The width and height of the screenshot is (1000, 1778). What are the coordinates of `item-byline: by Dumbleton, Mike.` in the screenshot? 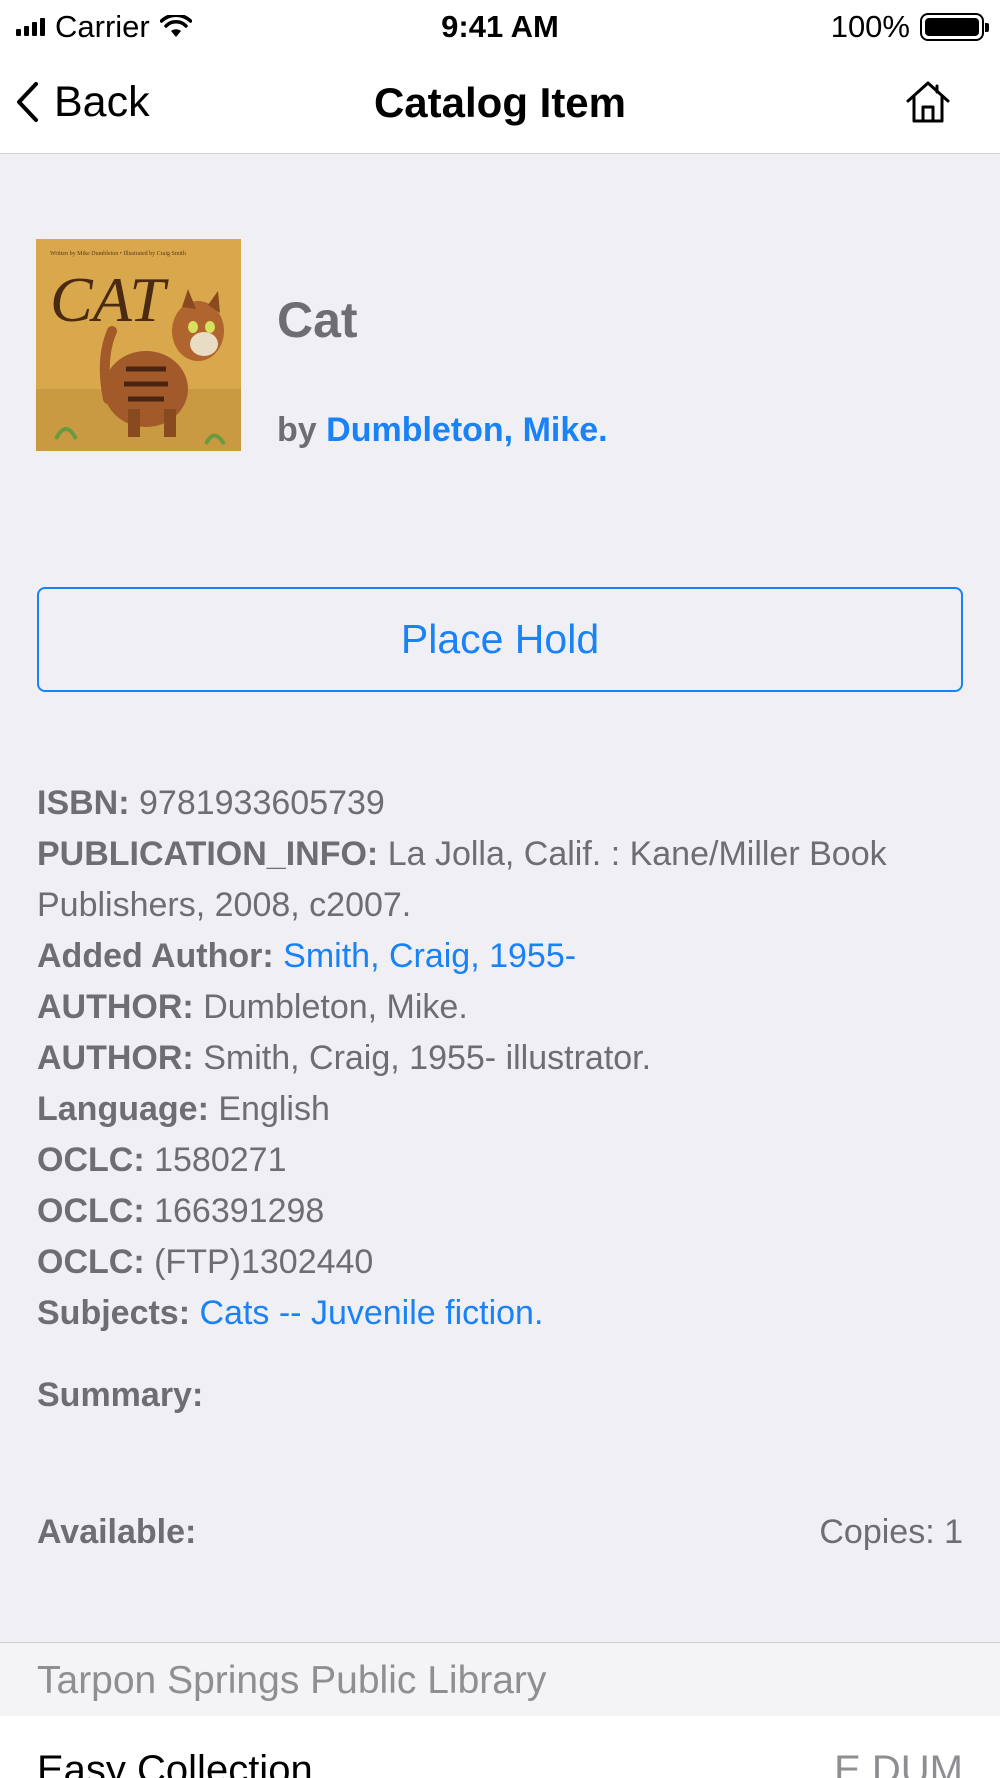 It's located at (442, 430).